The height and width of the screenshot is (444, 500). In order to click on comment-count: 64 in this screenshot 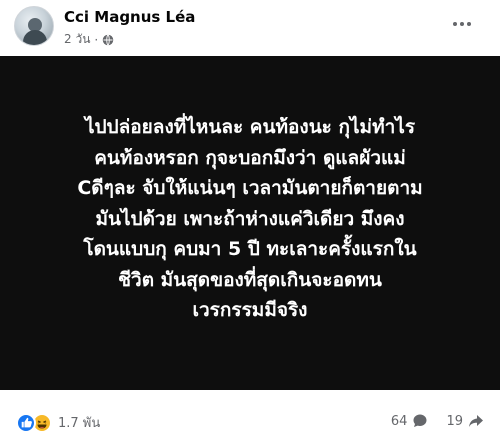, I will do `click(399, 421)`.